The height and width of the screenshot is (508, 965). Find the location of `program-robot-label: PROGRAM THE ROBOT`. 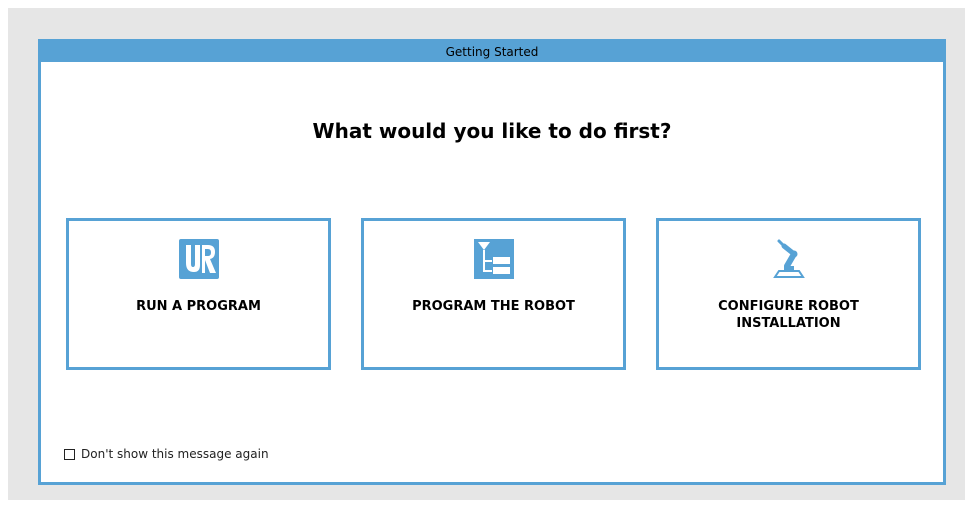

program-robot-label: PROGRAM THE ROBOT is located at coordinates (493, 306).